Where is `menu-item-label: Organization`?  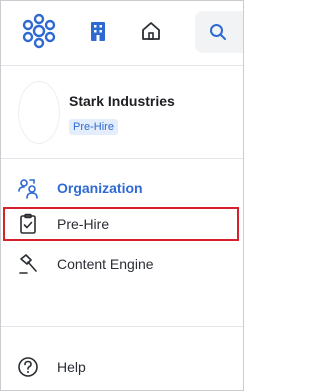 menu-item-label: Organization is located at coordinates (100, 188).